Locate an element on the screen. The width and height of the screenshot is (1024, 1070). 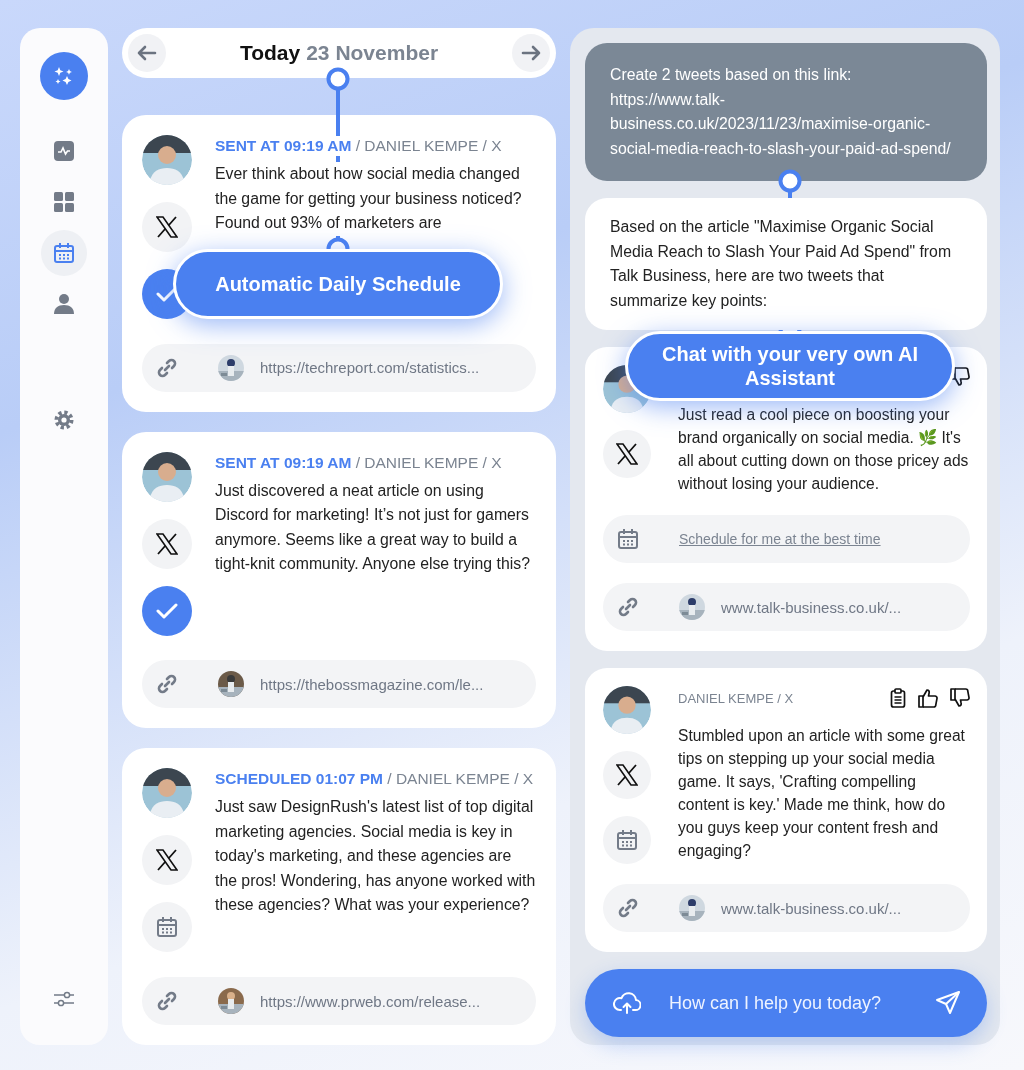
message-field: How can I help you today? is located at coordinates (788, 1003).